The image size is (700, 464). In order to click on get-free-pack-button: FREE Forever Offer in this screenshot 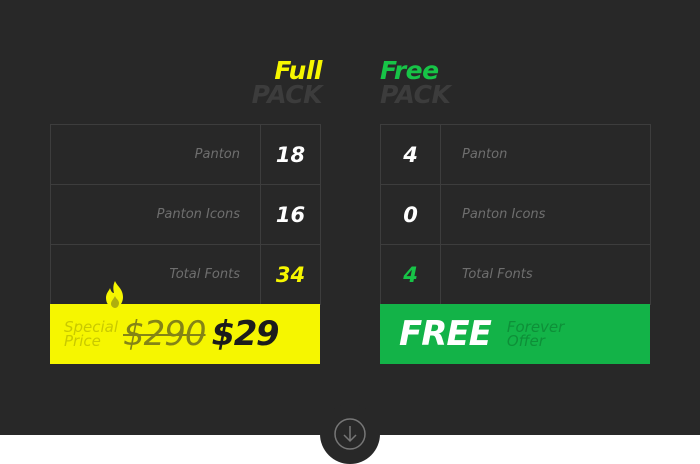, I will do `click(515, 334)`.